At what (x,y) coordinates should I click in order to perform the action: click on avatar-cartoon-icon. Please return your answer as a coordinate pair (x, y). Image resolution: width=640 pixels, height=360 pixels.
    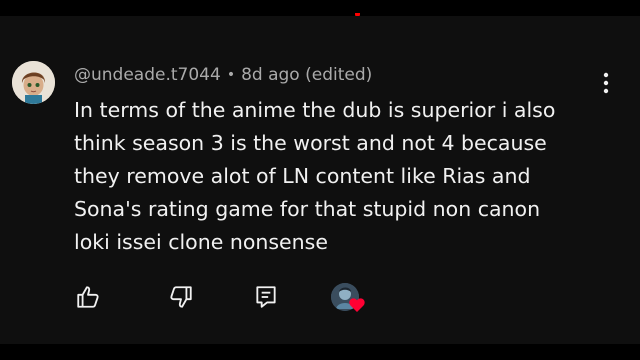
    Looking at the image, I should click on (33, 82).